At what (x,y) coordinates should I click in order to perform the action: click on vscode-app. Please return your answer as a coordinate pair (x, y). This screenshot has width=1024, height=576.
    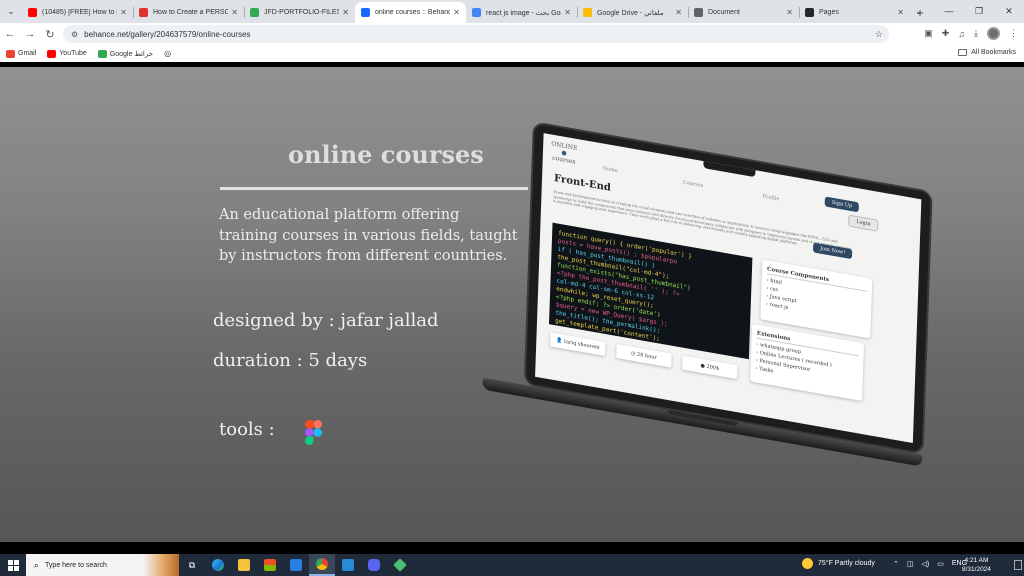
    Looking at the image, I should click on (348, 565).